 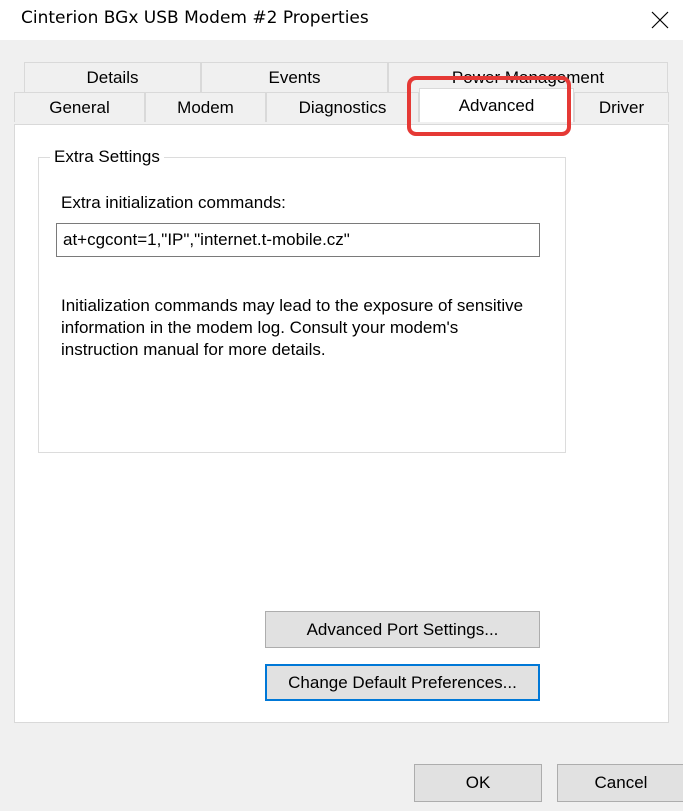 I want to click on tab-label: Details, so click(x=112, y=77).